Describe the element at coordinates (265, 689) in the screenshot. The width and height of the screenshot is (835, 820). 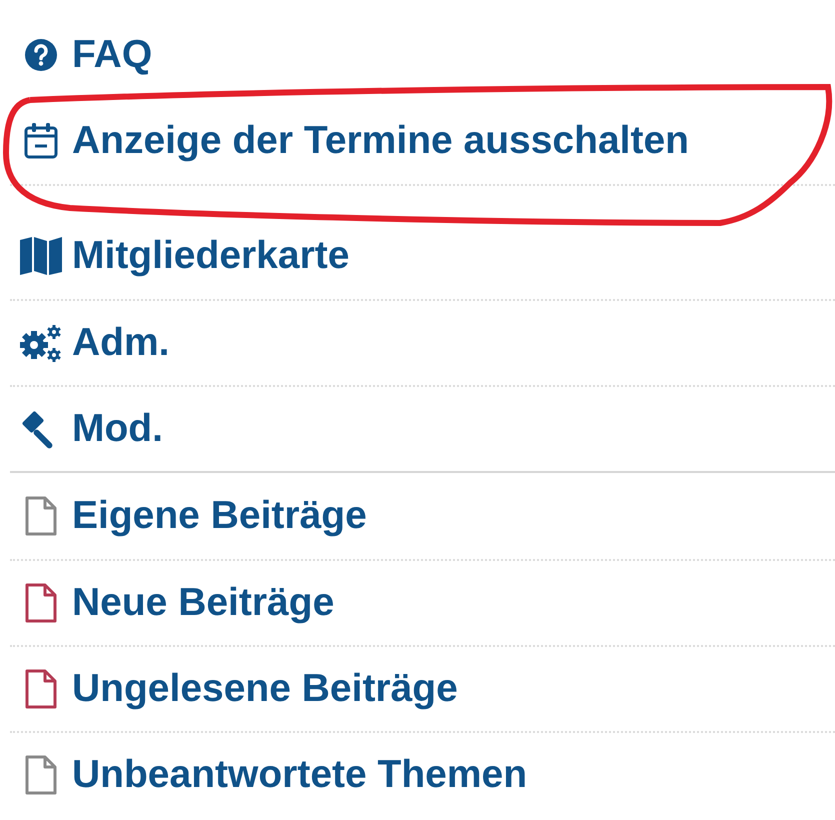
I see `menu-link: Ungelesene Beiträge` at that location.